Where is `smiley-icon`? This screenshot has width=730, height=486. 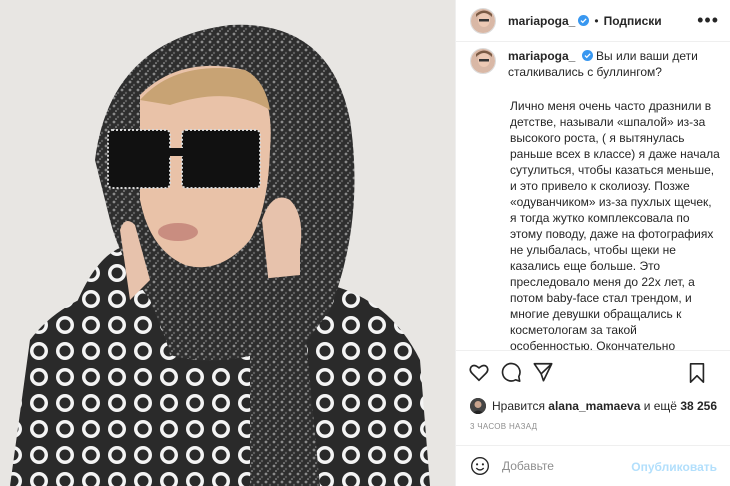 smiley-icon is located at coordinates (480, 466).